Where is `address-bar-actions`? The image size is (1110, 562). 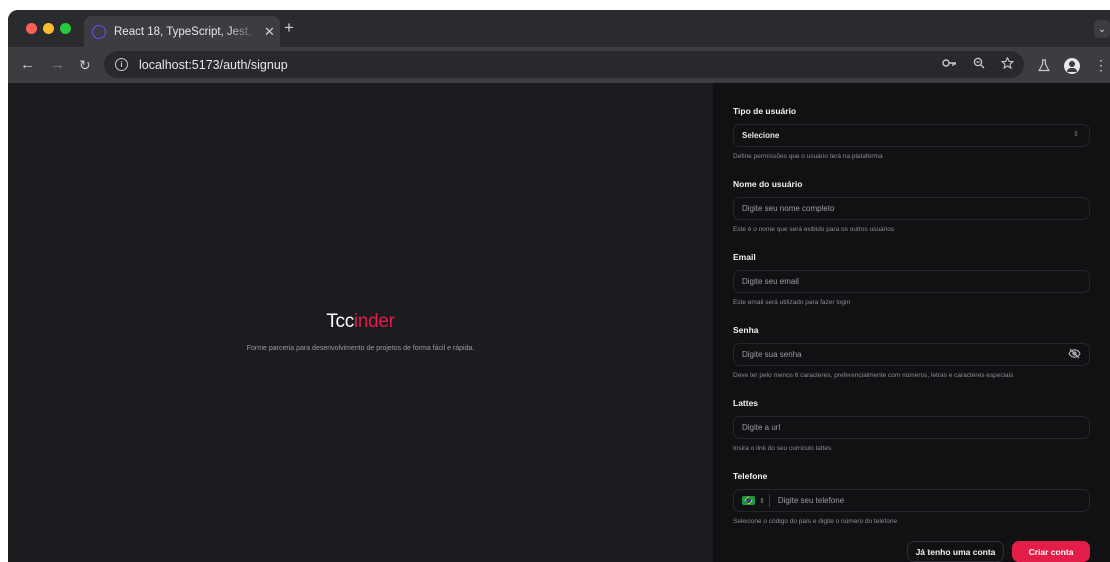 address-bar-actions is located at coordinates (978, 63).